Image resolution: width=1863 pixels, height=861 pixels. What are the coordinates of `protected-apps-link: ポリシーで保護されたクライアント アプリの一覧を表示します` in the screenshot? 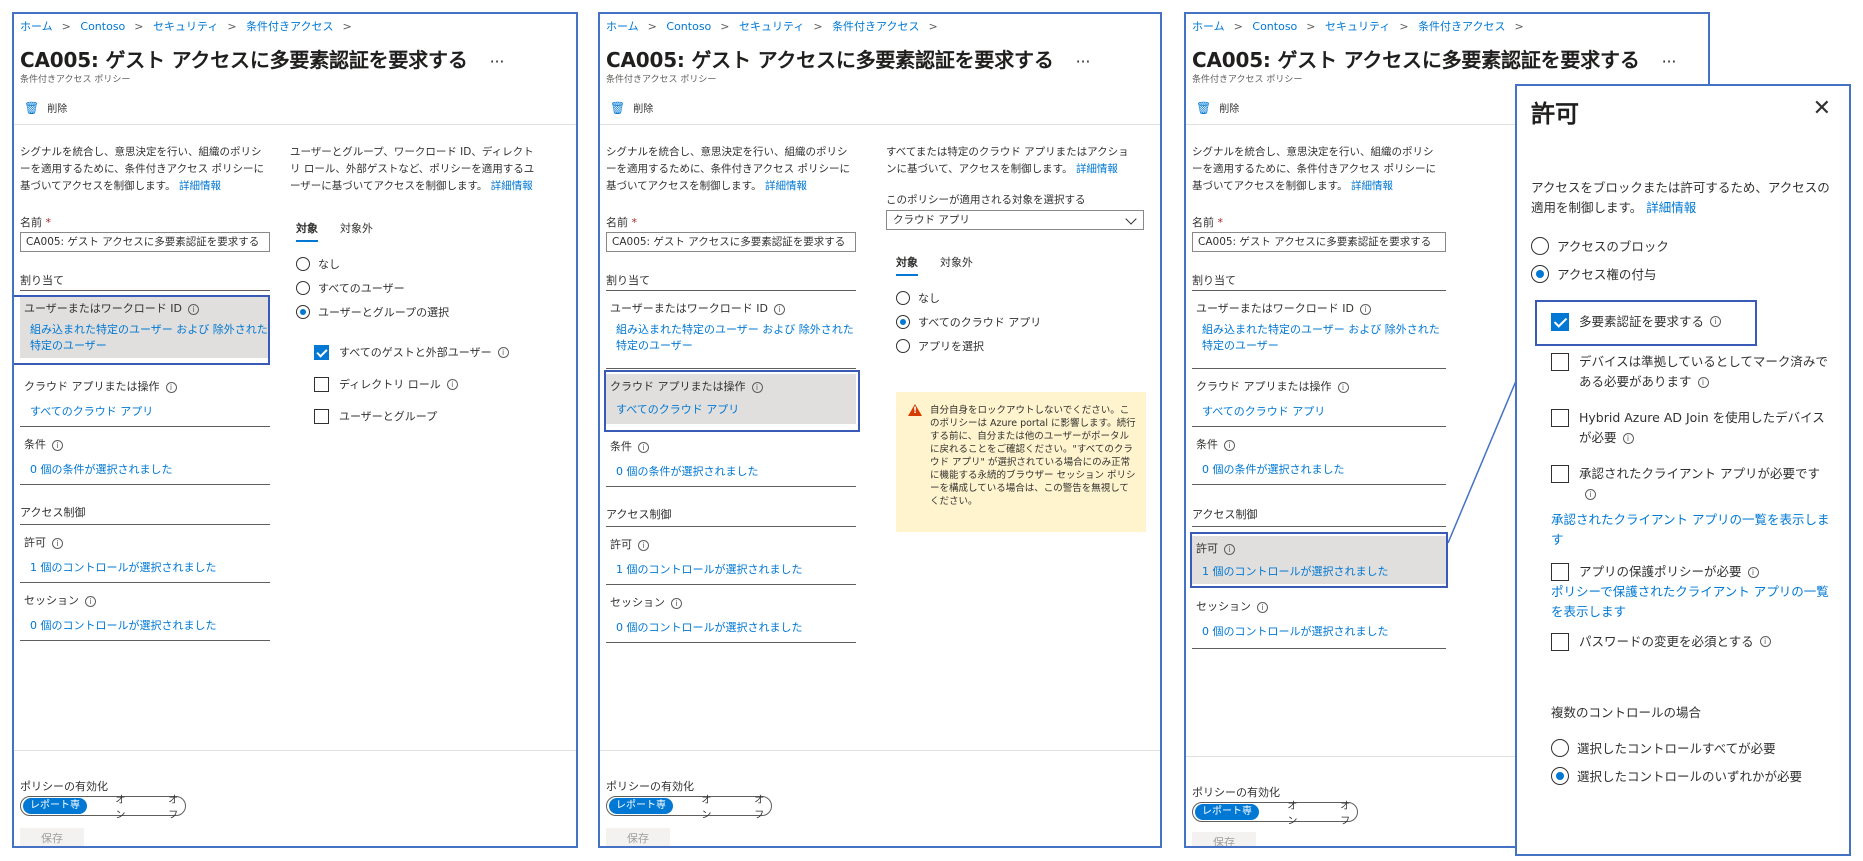 It's located at (1691, 602).